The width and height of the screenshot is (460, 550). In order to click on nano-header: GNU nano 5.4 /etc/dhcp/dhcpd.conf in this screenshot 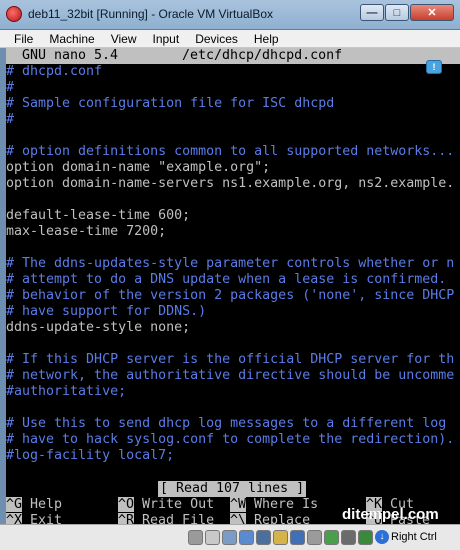, I will do `click(233, 56)`.